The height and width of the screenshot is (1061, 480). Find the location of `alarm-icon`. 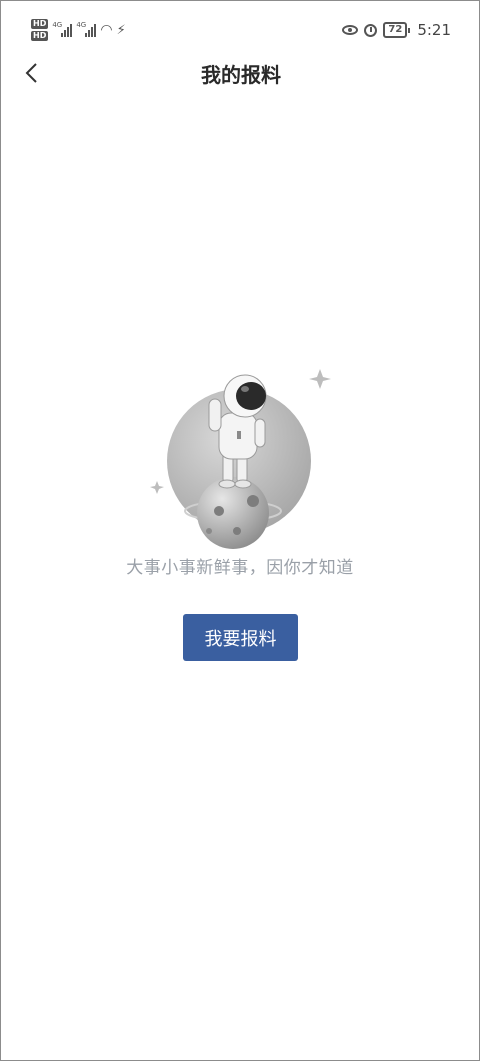

alarm-icon is located at coordinates (371, 30).